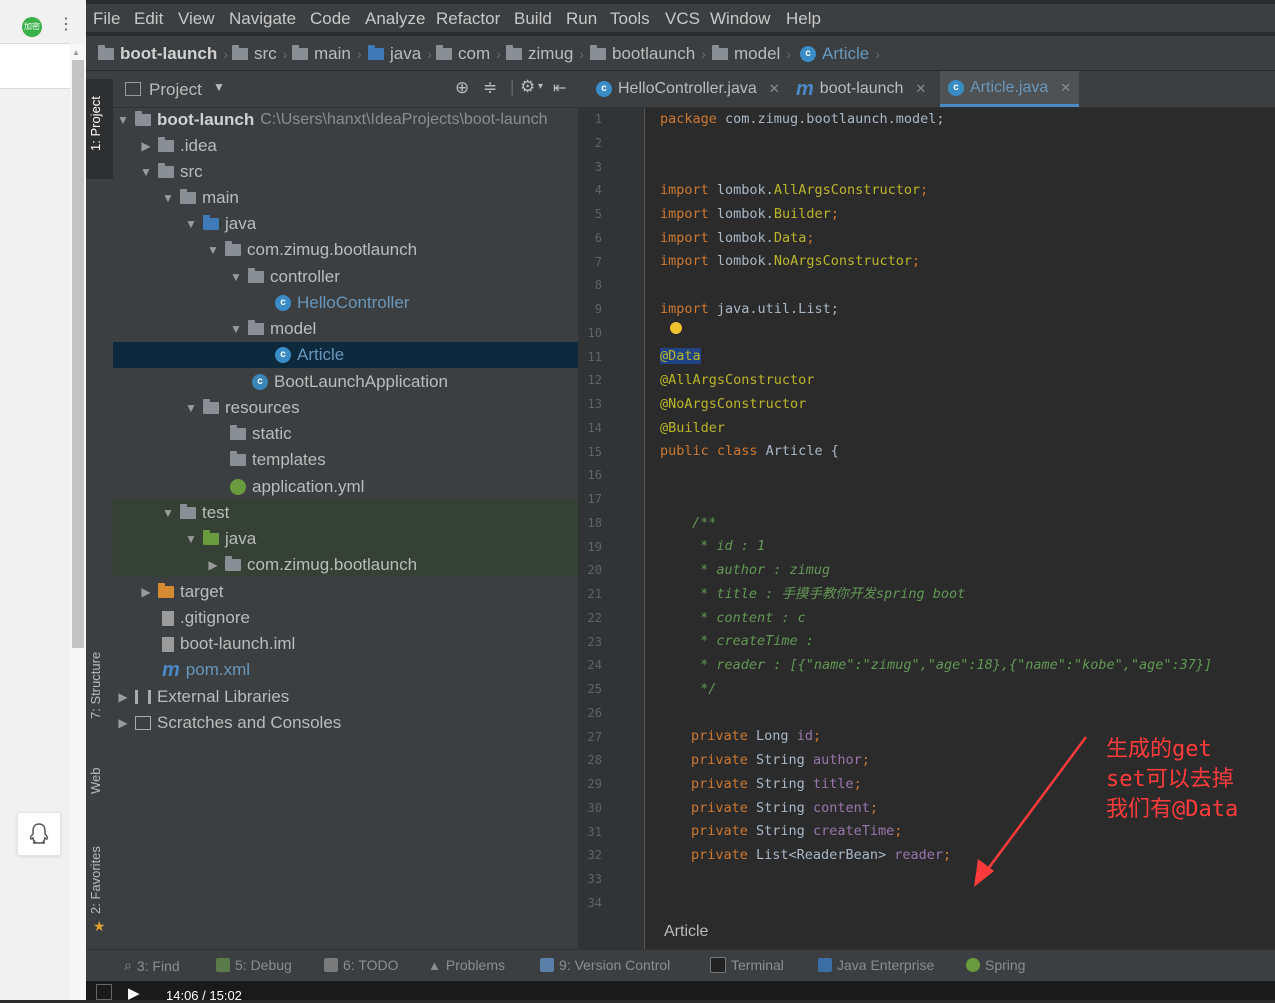 The width and height of the screenshot is (1275, 1003). Describe the element at coordinates (32, 27) in the screenshot. I see `extension-icon: 加密` at that location.